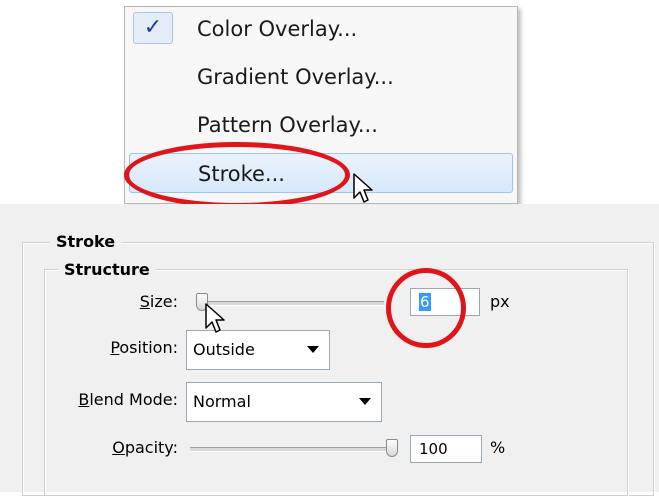 Image resolution: width=659 pixels, height=496 pixels. What do you see at coordinates (86, 241) in the screenshot?
I see `stroke-group-title: Stroke` at bounding box center [86, 241].